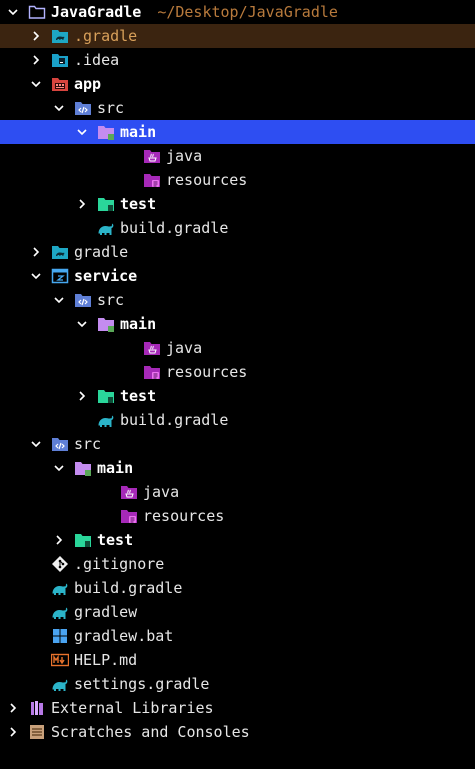 Image resolution: width=475 pixels, height=769 pixels. I want to click on tree-row-module-service: service, so click(237, 276).